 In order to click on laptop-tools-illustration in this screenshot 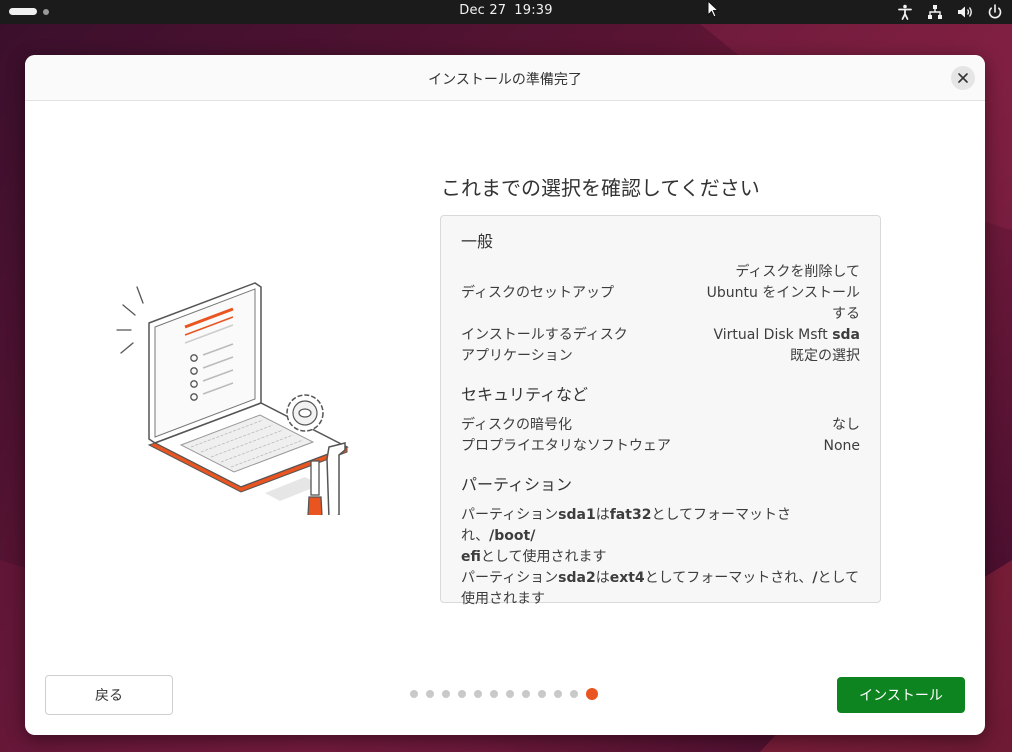, I will do `click(232, 398)`.